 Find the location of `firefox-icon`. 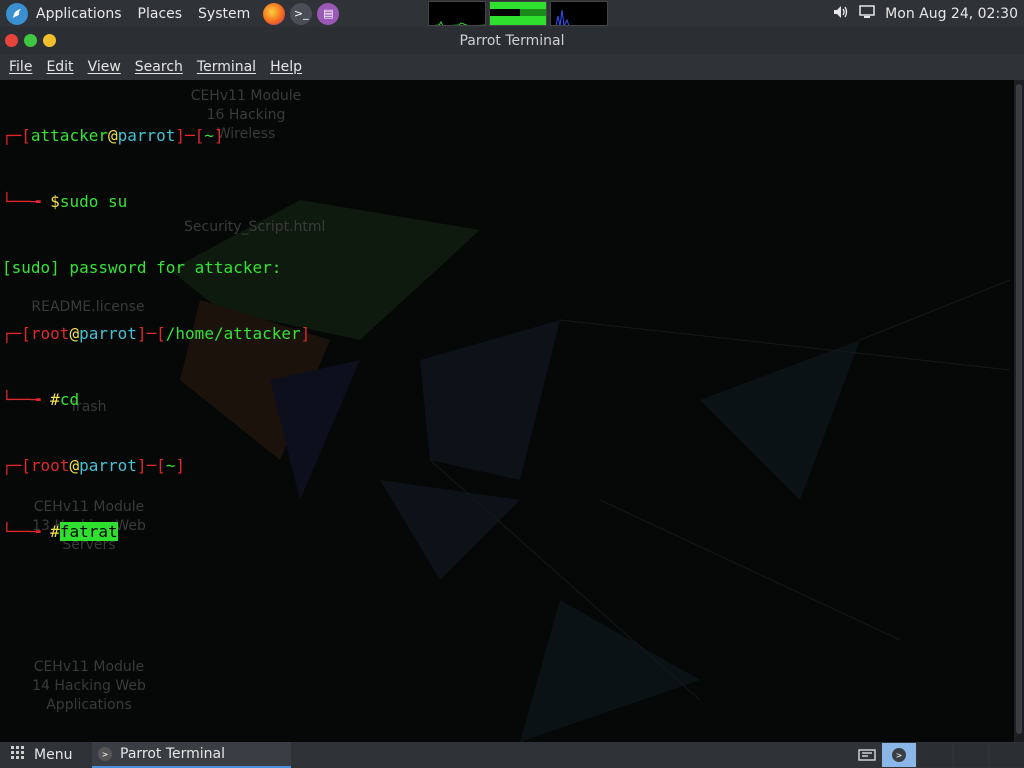

firefox-icon is located at coordinates (274, 13).